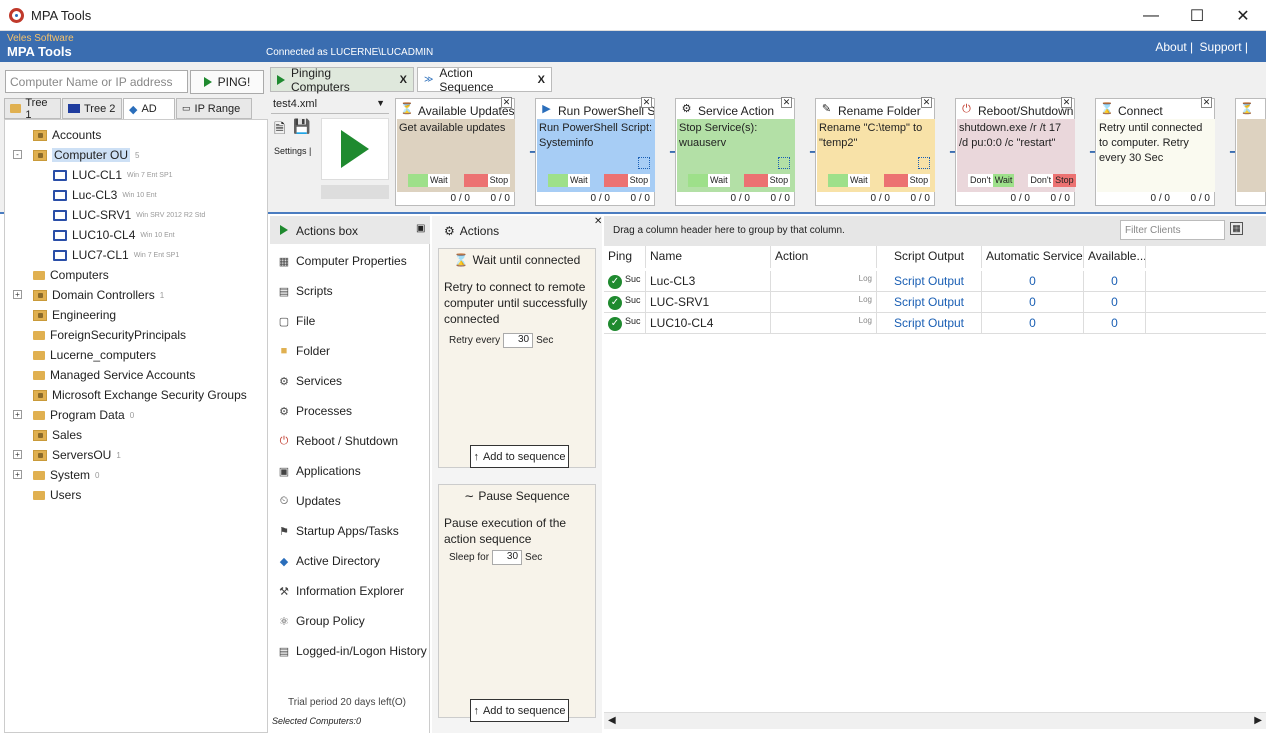 Image resolution: width=1266 pixels, height=733 pixels. Describe the element at coordinates (57, 495) in the screenshot. I see `tree-item-users: Users` at that location.